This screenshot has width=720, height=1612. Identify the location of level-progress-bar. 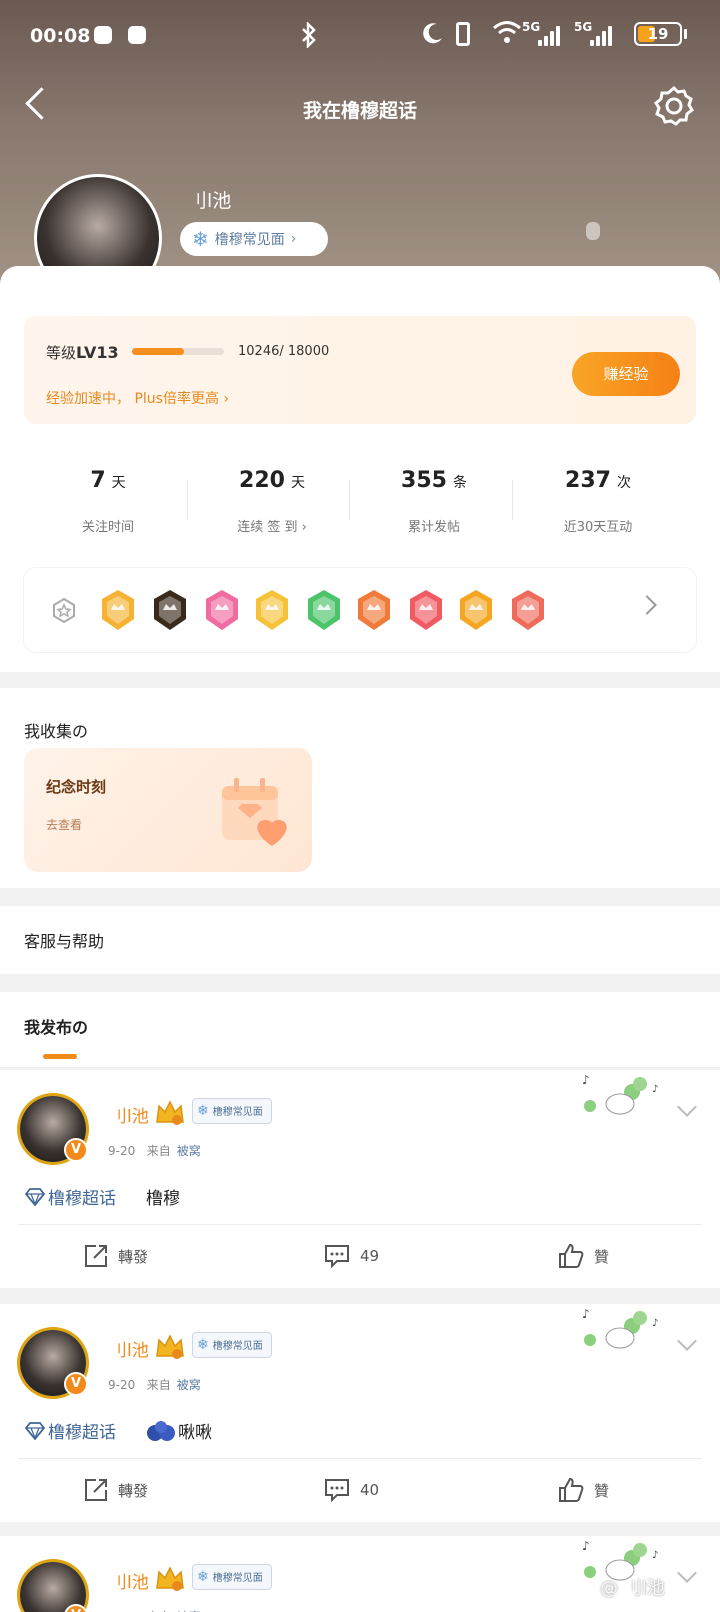
(178, 351).